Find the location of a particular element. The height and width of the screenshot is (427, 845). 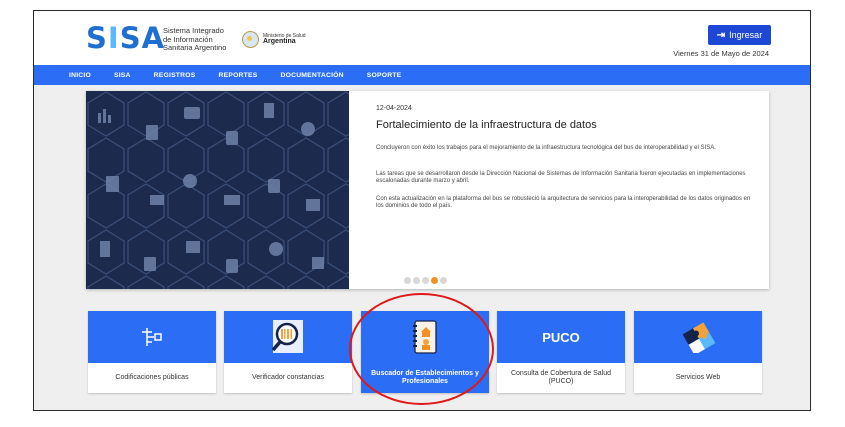

nav-item-sisa: SISA is located at coordinates (122, 75).